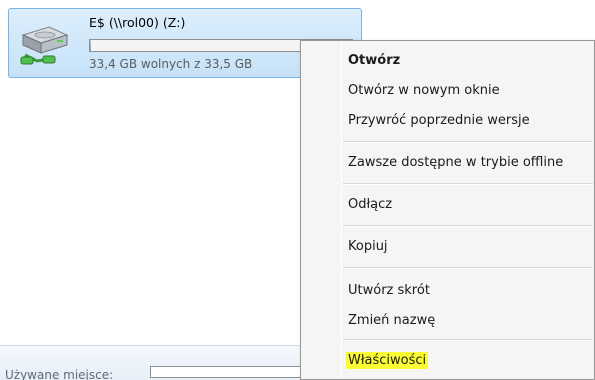  I want to click on menu-item-restore-versions: Przywróć poprzednie wersje, so click(448, 121).